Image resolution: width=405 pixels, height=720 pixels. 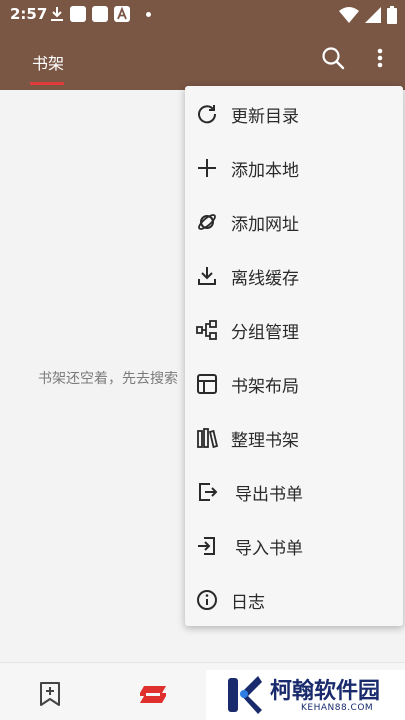 I want to click on books-icon, so click(x=207, y=438).